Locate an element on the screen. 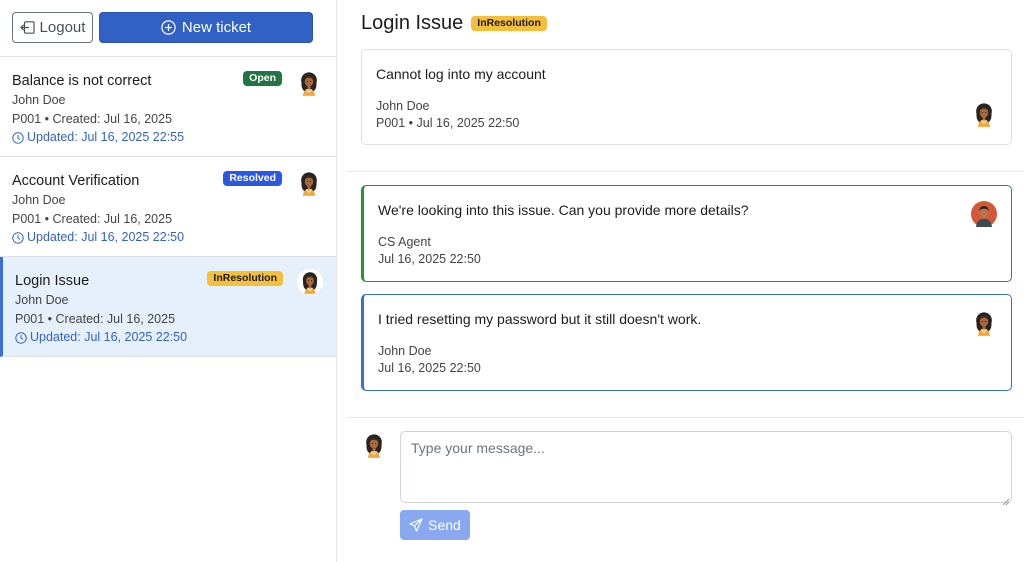 Image resolution: width=1024 pixels, height=562 pixels. send-label: Send is located at coordinates (444, 525).